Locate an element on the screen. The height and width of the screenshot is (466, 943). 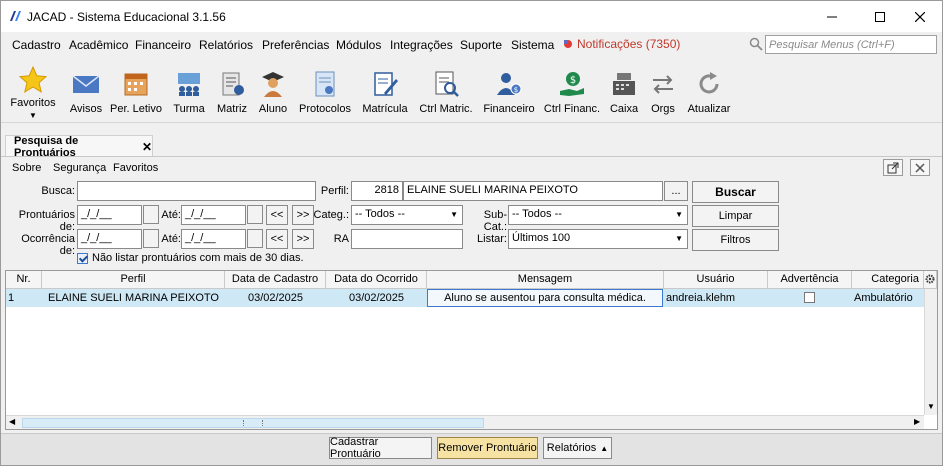
chevron-down-icon: ▼ is located at coordinates (454, 214).